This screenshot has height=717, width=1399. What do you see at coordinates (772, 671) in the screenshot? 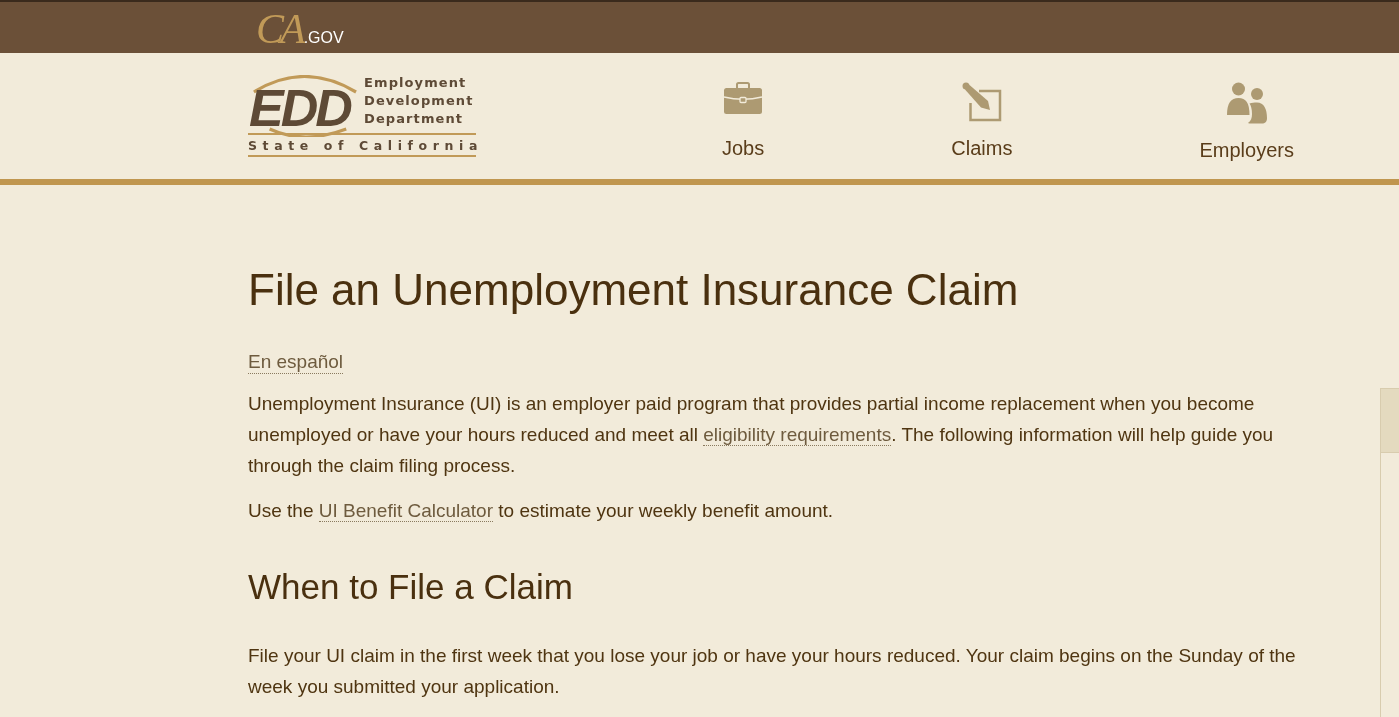
I see `body-paragraph: File your UI claim in the first week that you lose your job or have your hours reduced. Your claim begins on the Sunday of the week you submitted your application.` at bounding box center [772, 671].